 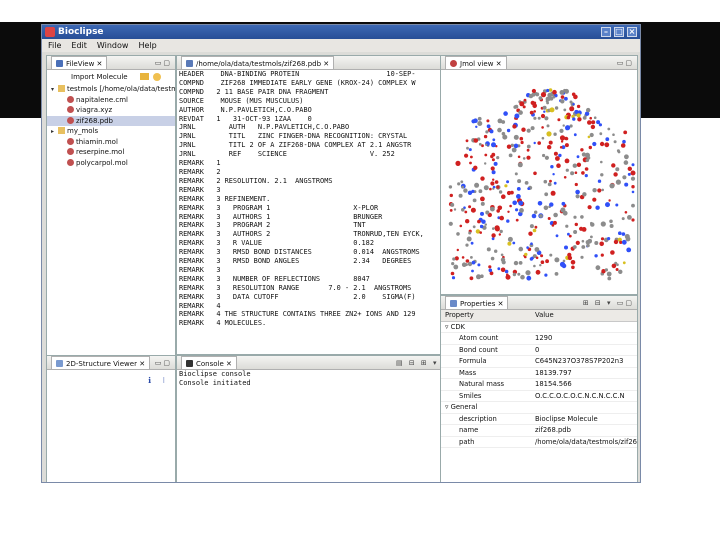 What do you see at coordinates (539, 396) in the screenshot?
I see `property-row: Smiles O.C.C.O.C.O.C.N.C.N.C.C.N` at bounding box center [539, 396].